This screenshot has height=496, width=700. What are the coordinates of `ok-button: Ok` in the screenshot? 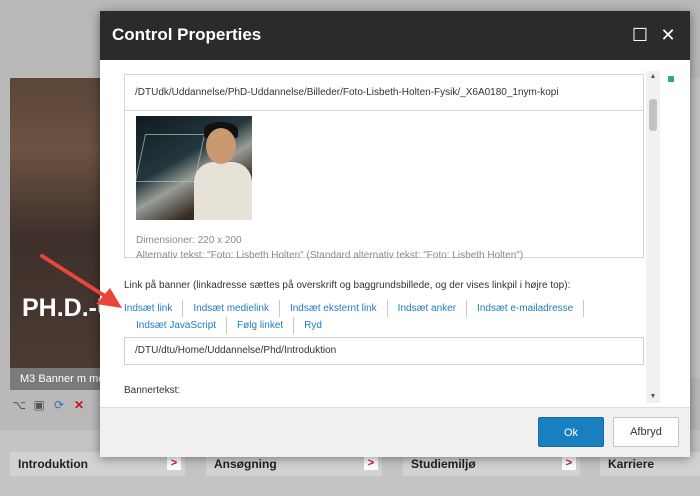 It's located at (571, 432).